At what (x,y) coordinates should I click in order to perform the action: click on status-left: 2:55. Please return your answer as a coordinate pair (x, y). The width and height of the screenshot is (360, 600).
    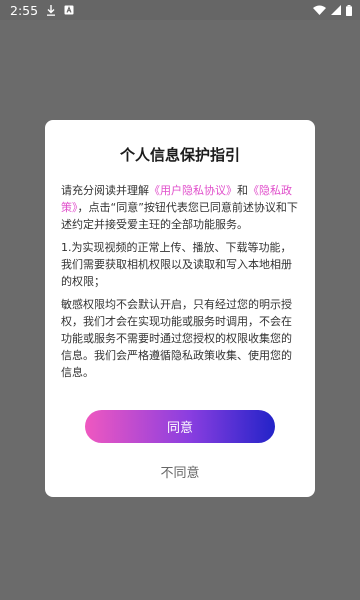
    Looking at the image, I should click on (37, 10).